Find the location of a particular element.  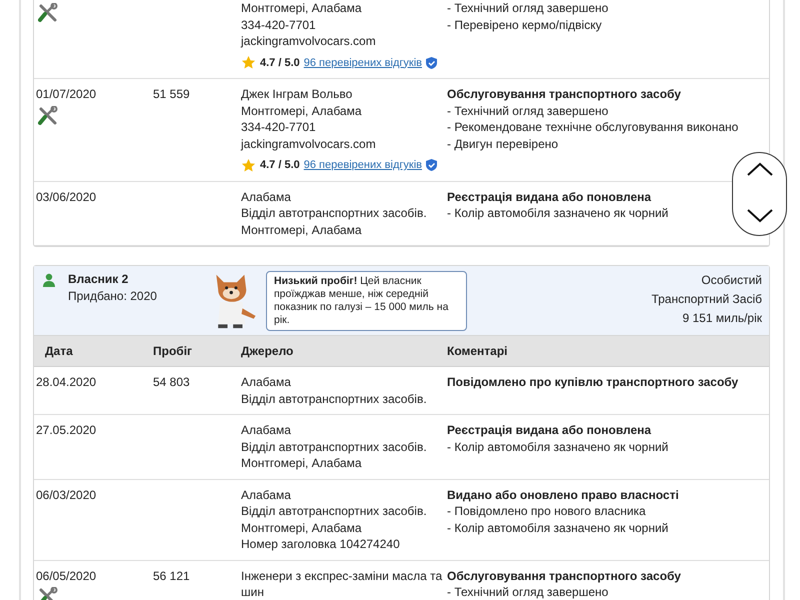

comment-title: Повідомлено про купівлю транспортного засобу is located at coordinates (592, 382).